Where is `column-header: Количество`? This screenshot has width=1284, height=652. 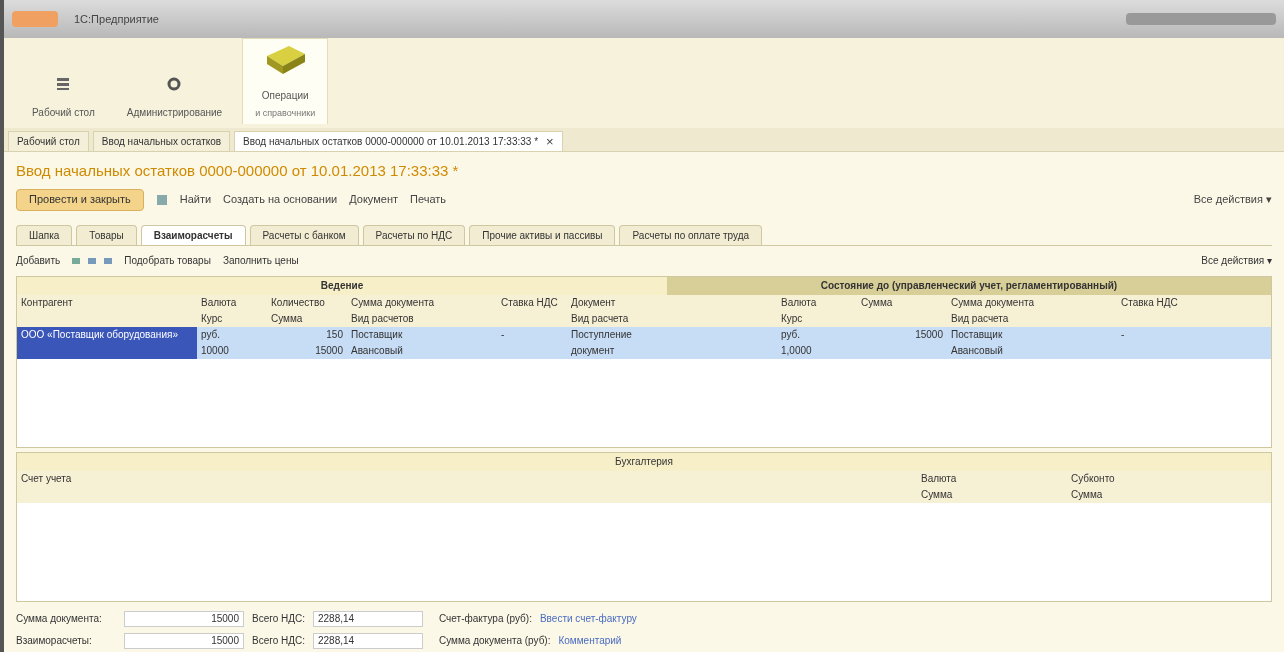 column-header: Количество is located at coordinates (298, 302).